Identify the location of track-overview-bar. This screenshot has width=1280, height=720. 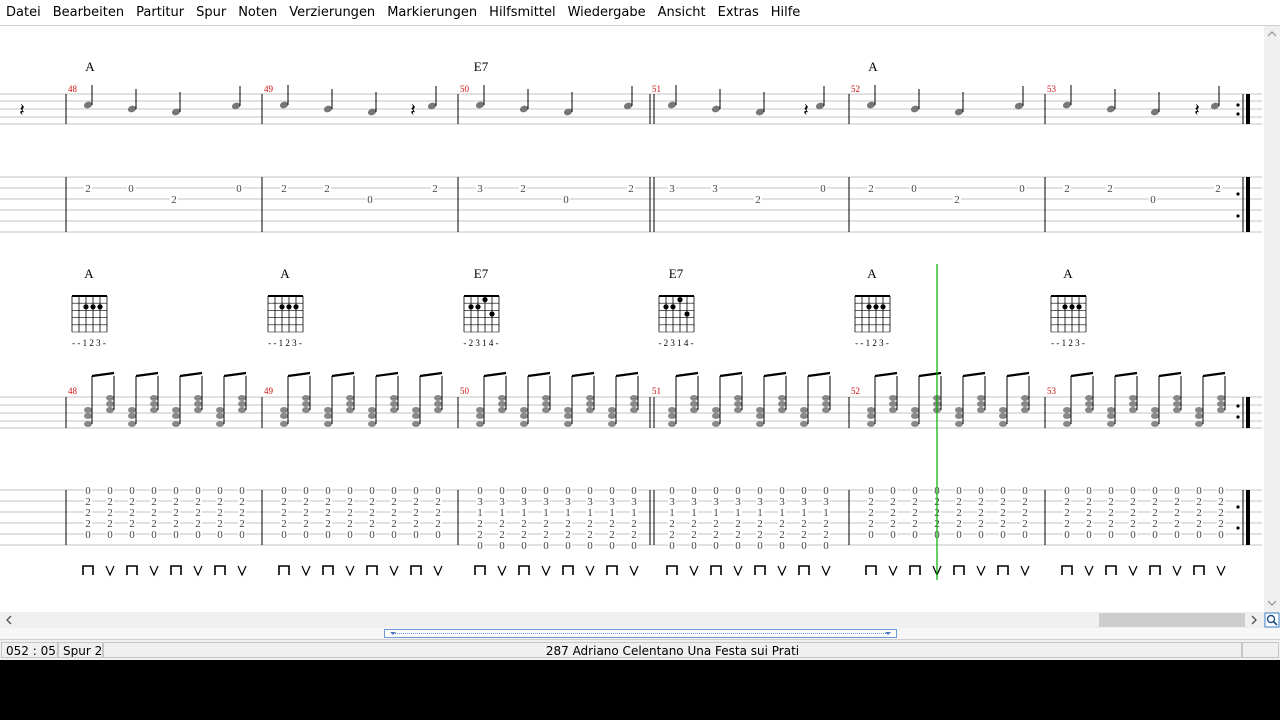
(640, 633).